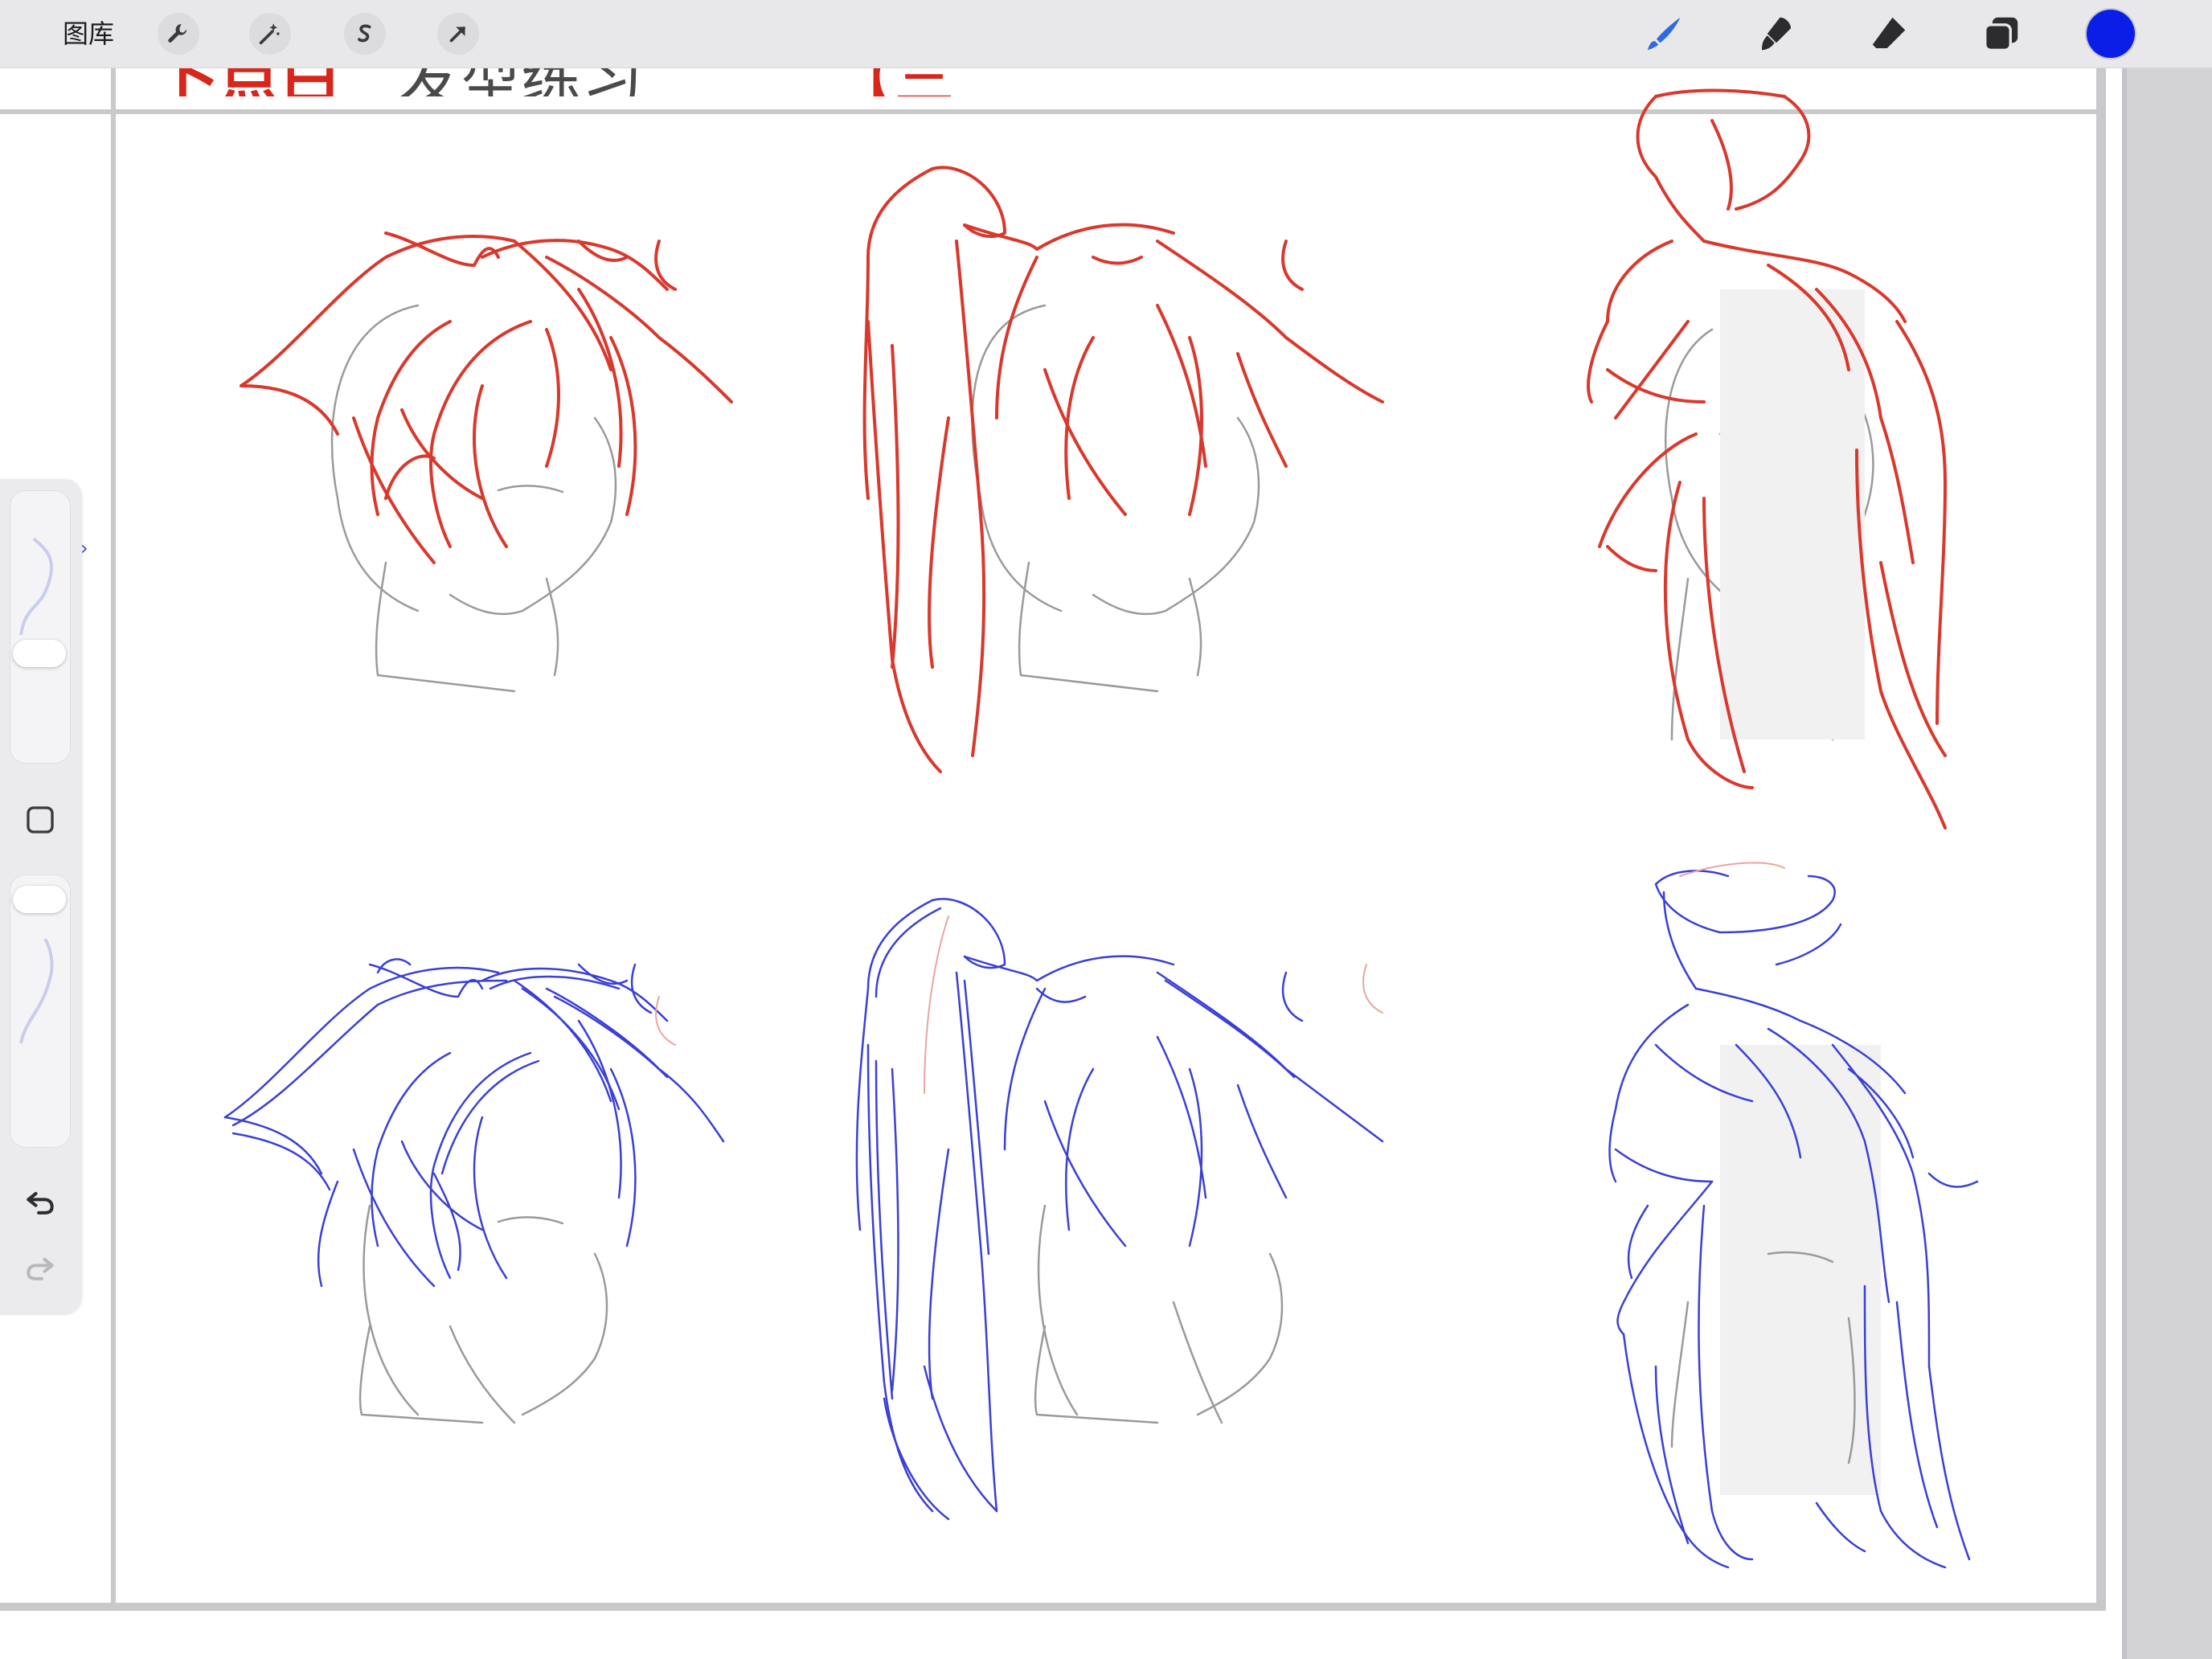 Image resolution: width=2212 pixels, height=1659 pixels. Describe the element at coordinates (2111, 34) in the screenshot. I see `color-picker-button` at that location.